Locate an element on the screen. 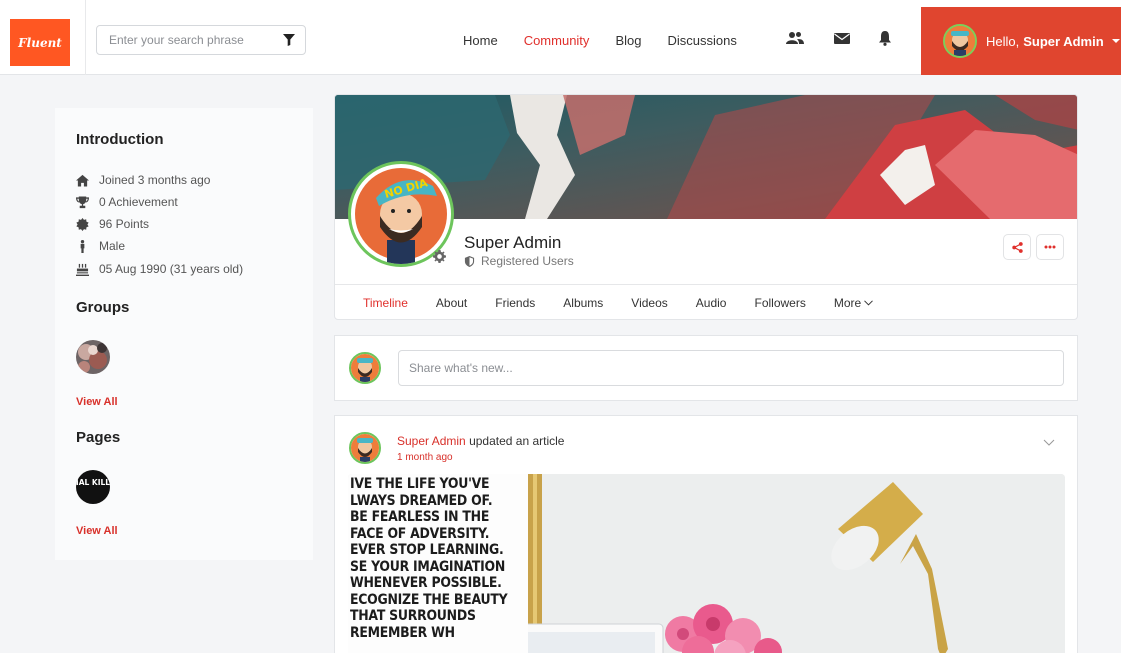  feed-headline: Super Admin updated an article is located at coordinates (480, 441).